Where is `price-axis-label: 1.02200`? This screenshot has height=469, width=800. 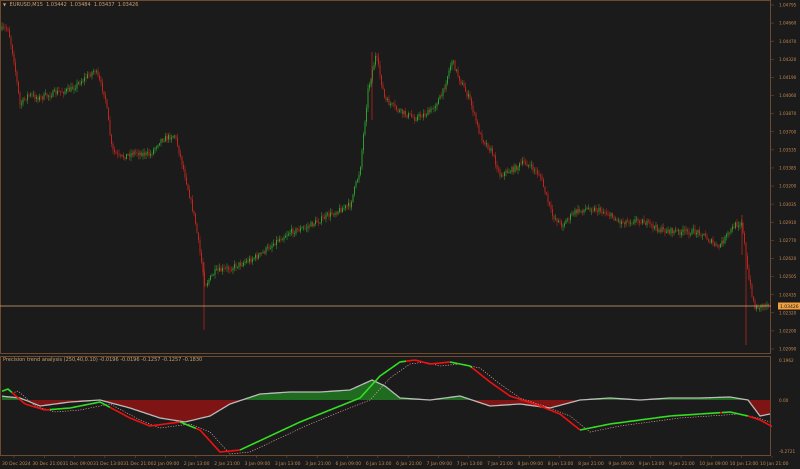
price-axis-label: 1.02200 is located at coordinates (788, 330).